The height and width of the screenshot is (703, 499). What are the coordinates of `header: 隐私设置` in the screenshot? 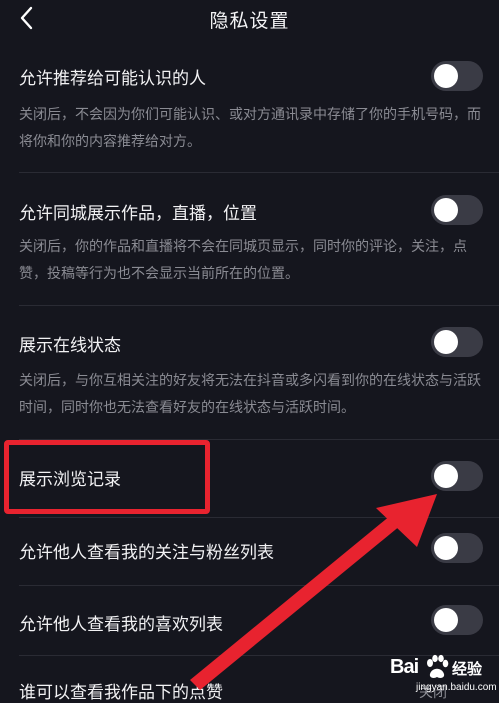 It's located at (249, 18).